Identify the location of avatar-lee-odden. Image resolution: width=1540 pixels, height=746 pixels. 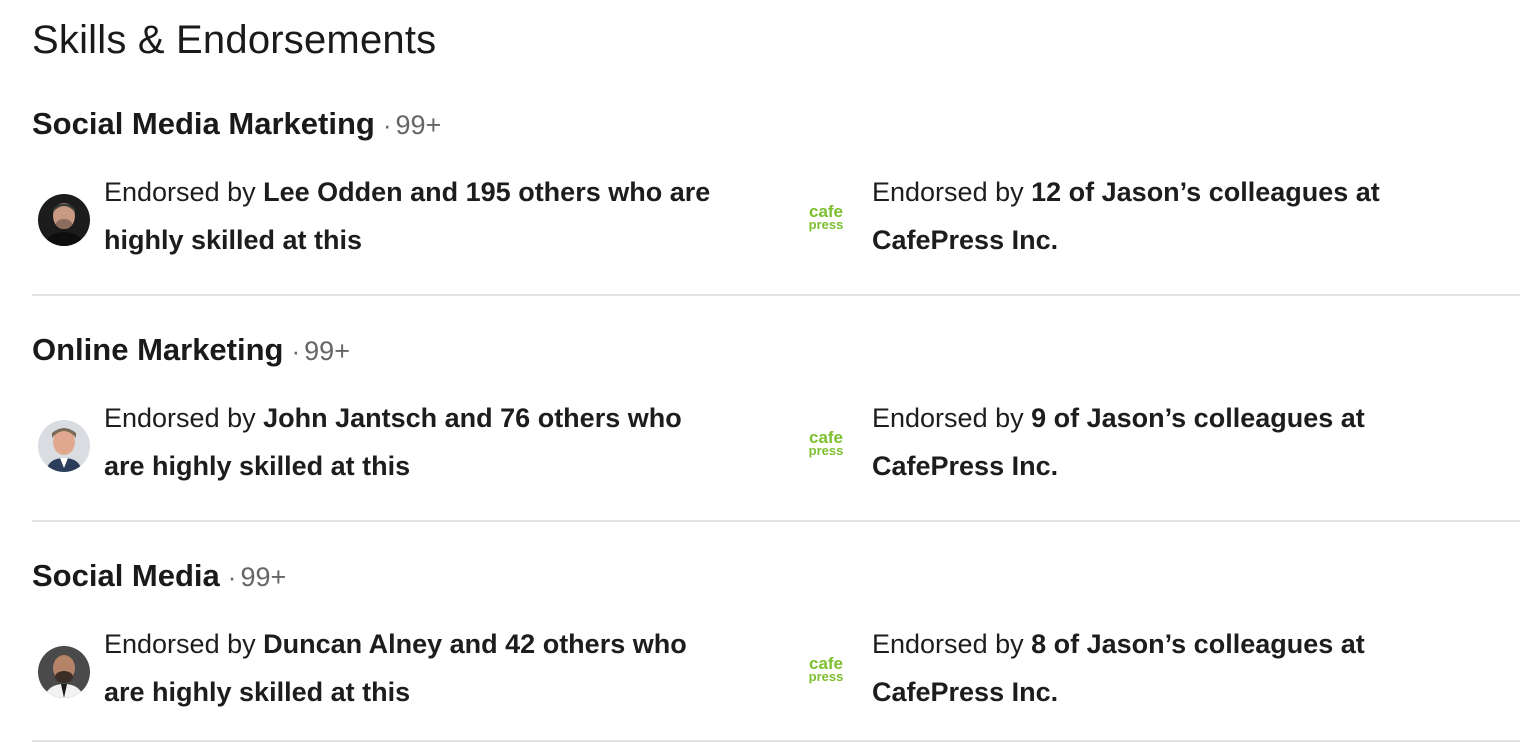
(64, 220).